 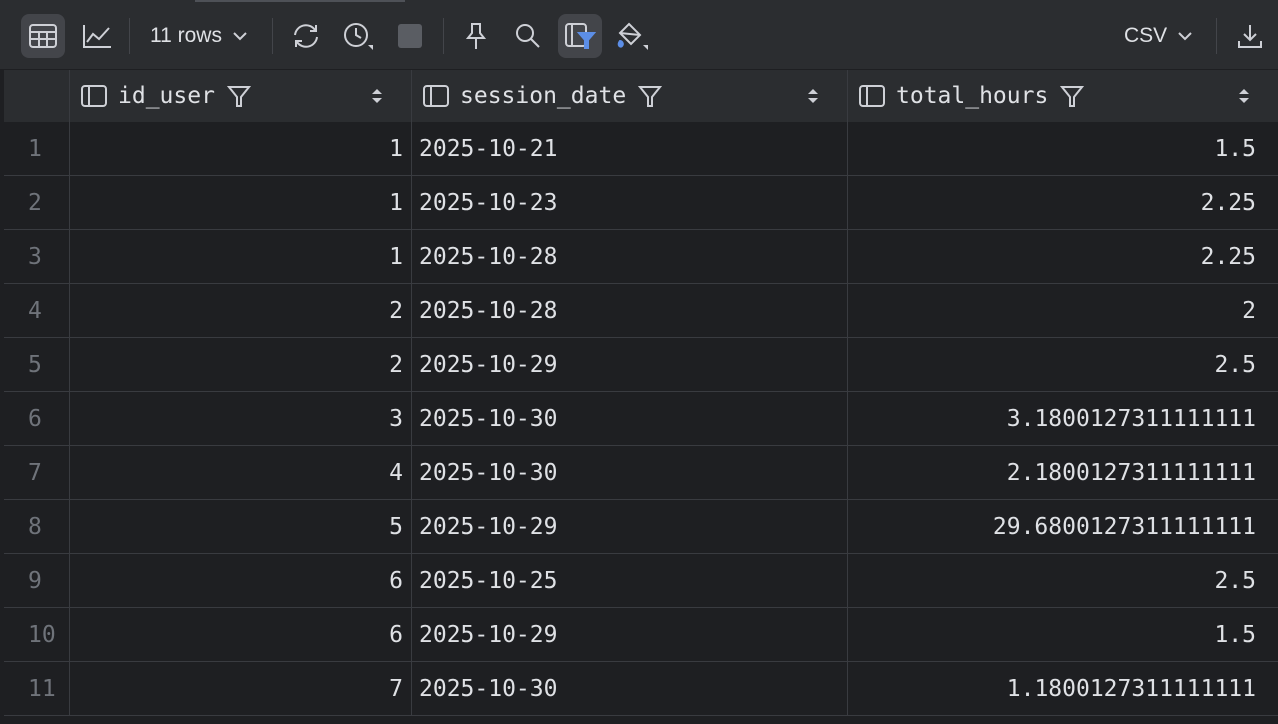 I want to click on pin-icon, so click(x=476, y=36).